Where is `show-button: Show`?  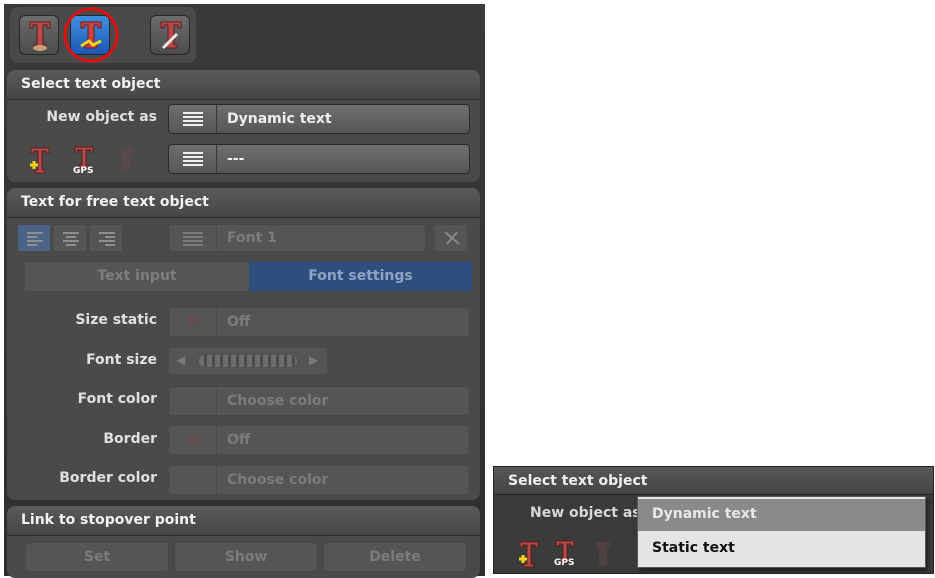 show-button: Show is located at coordinates (246, 557).